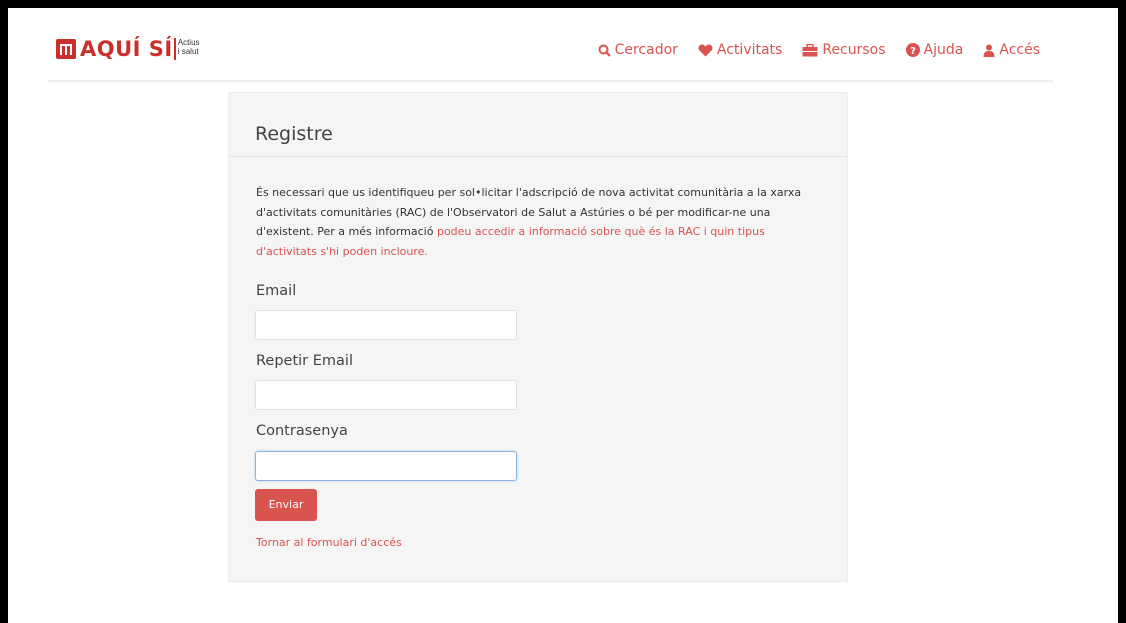 The height and width of the screenshot is (623, 1126). What do you see at coordinates (989, 50) in the screenshot?
I see `user-icon` at bounding box center [989, 50].